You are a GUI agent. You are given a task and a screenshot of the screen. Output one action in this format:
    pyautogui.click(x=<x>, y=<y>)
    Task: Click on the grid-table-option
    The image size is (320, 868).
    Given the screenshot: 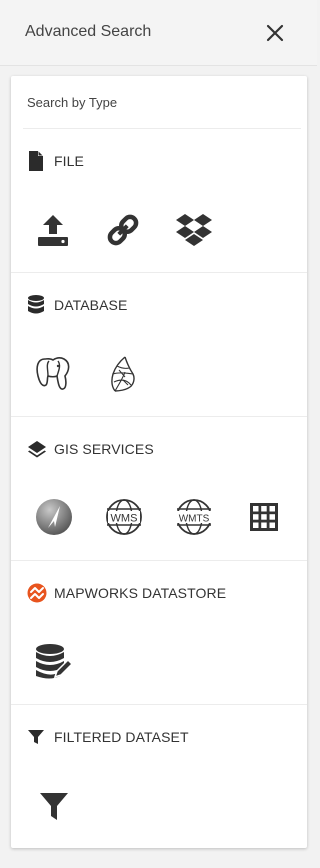 What is the action you would take?
    pyautogui.click(x=264, y=517)
    